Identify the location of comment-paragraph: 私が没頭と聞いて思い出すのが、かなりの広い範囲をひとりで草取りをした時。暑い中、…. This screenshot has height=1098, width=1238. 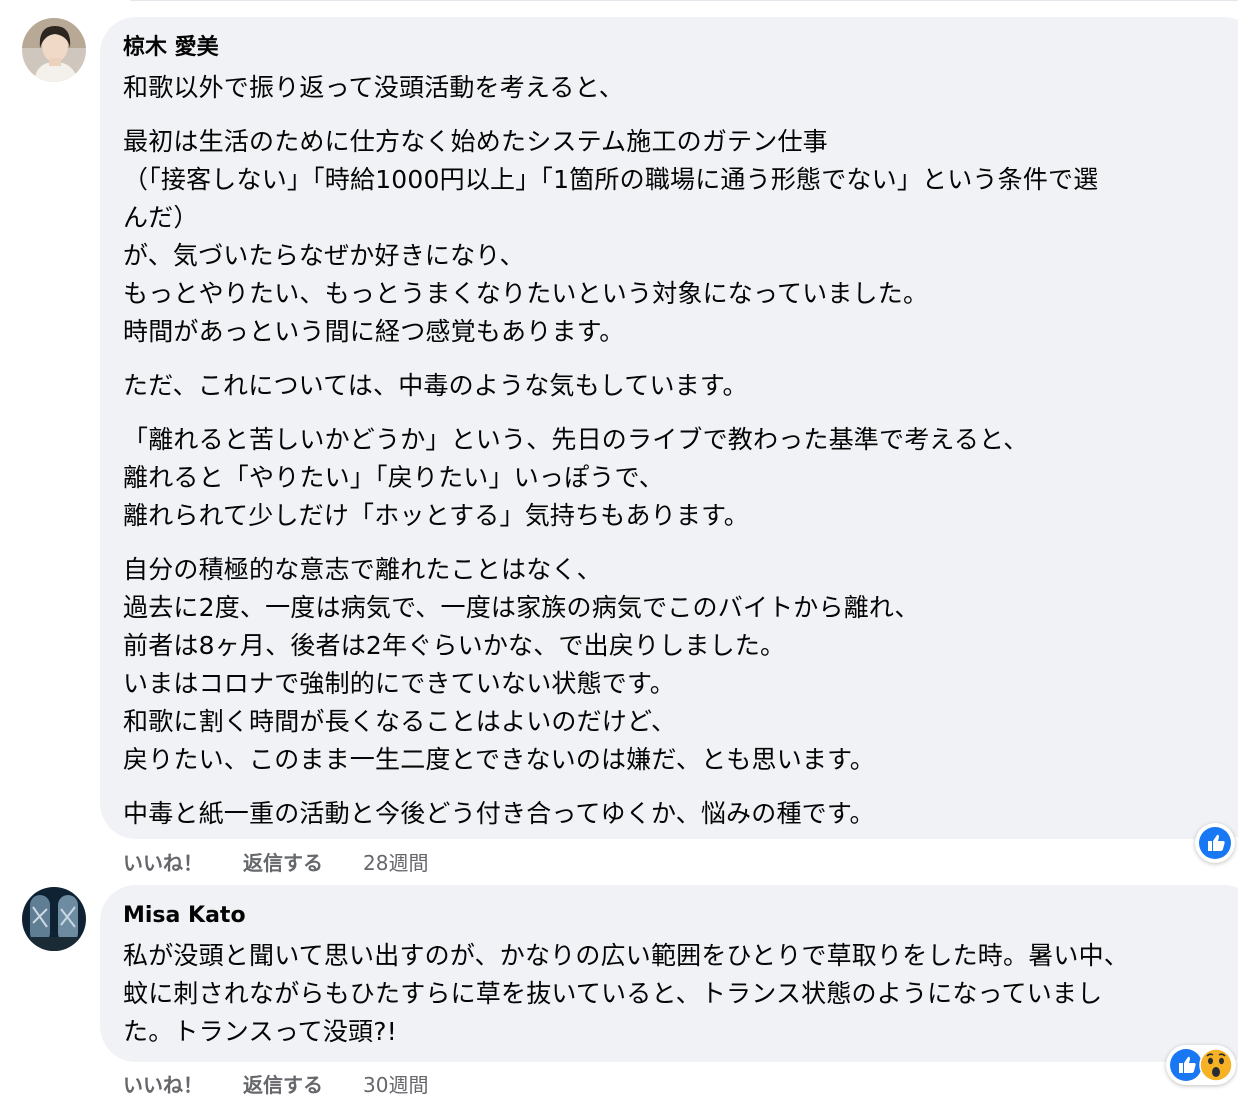
(680, 994).